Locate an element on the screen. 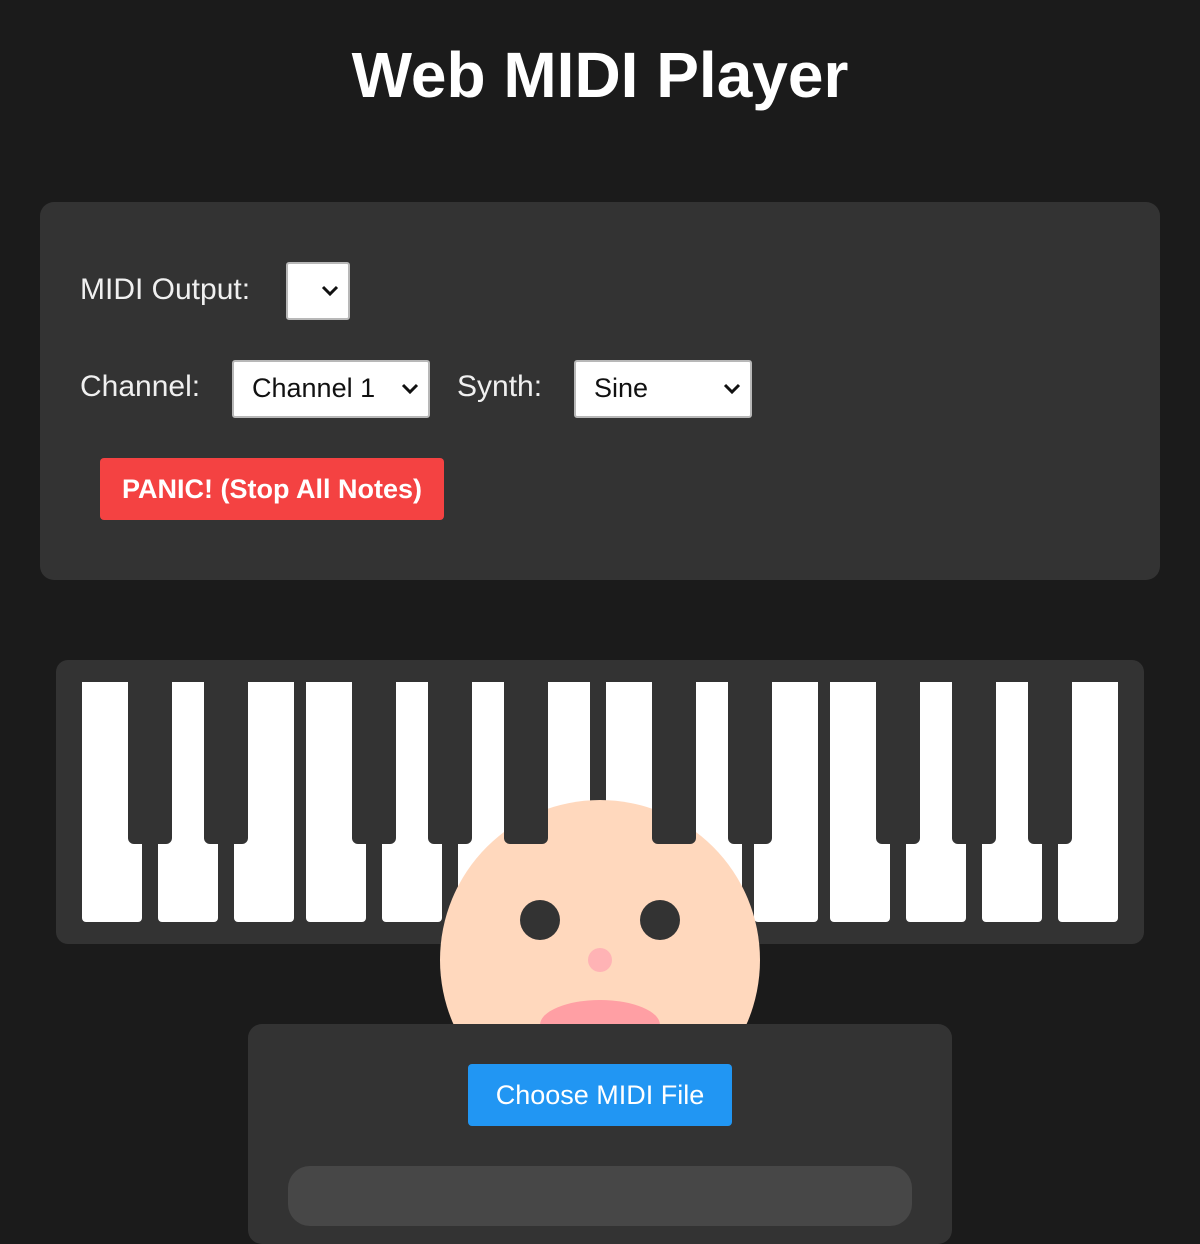 The image size is (1200, 1244). mascot-nose is located at coordinates (600, 960).